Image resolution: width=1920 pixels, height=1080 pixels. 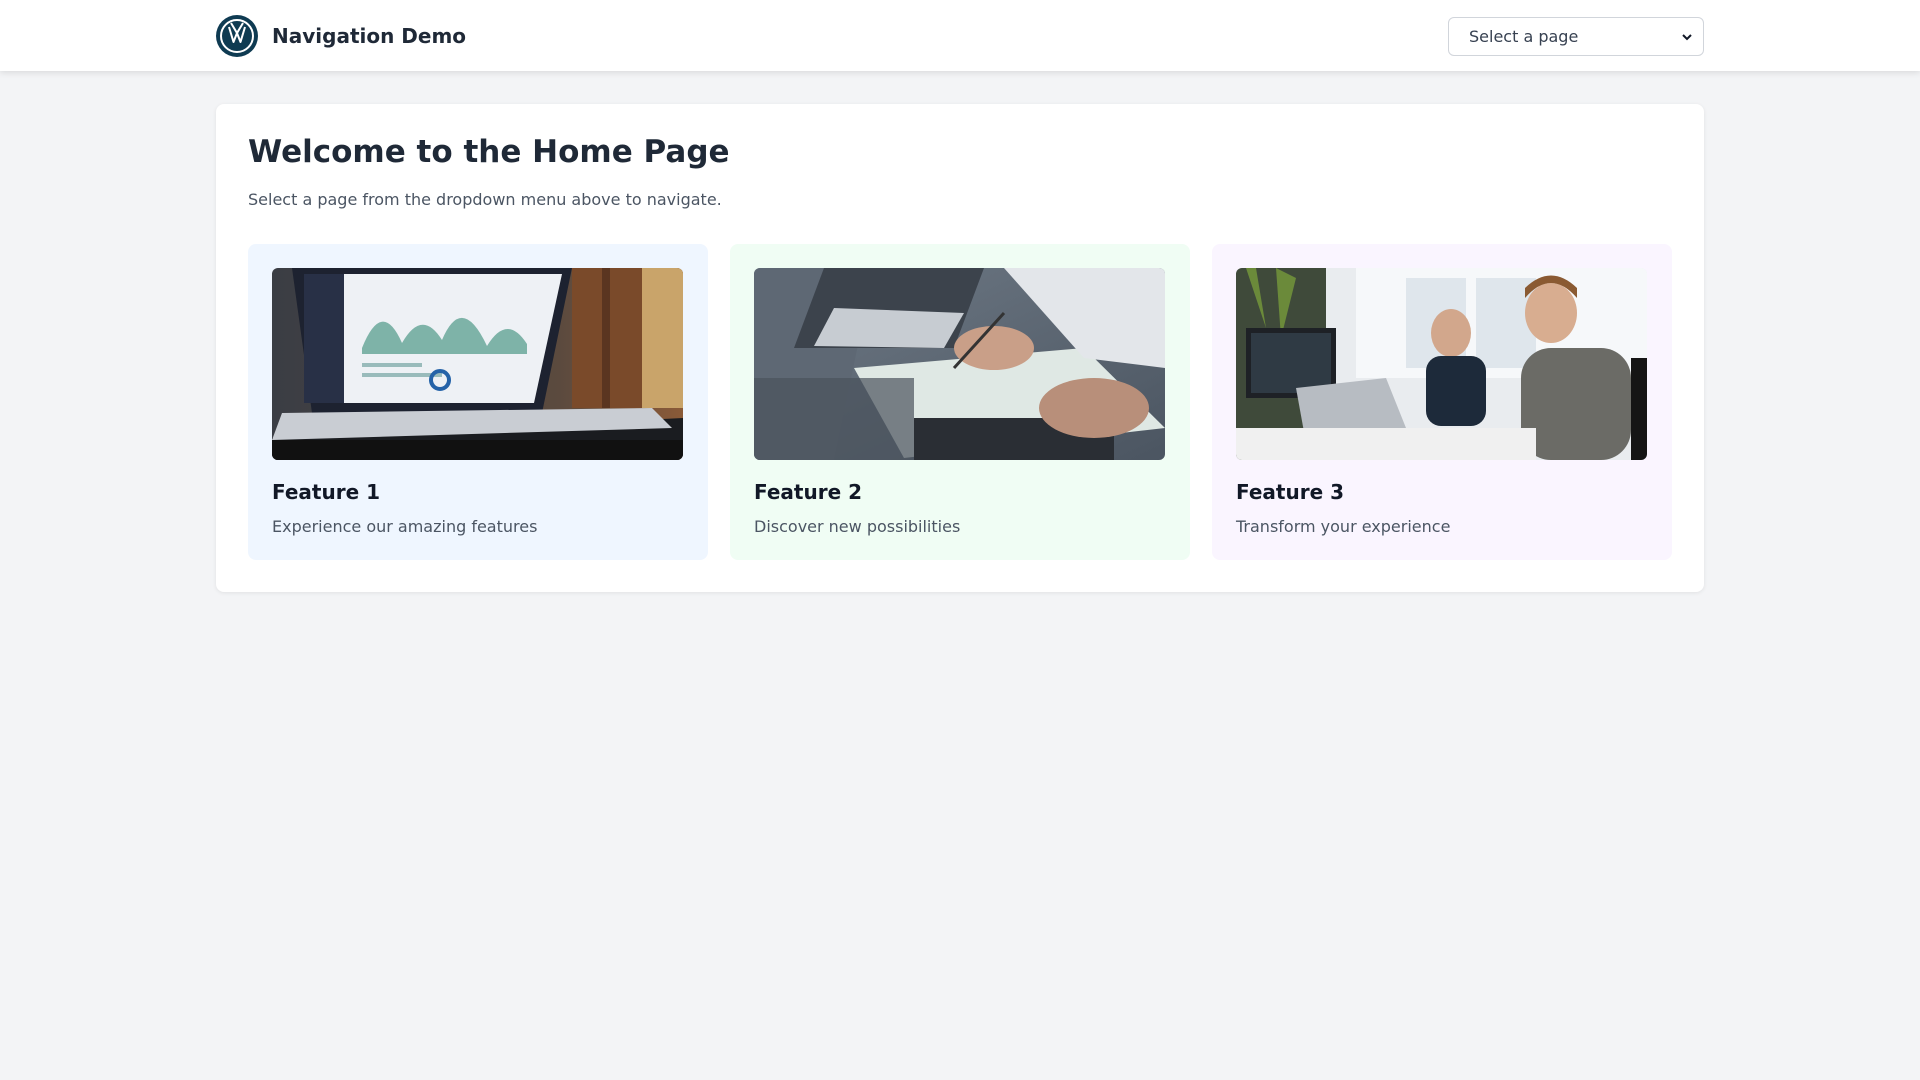 I want to click on feature-title: Feature 2, so click(x=808, y=492).